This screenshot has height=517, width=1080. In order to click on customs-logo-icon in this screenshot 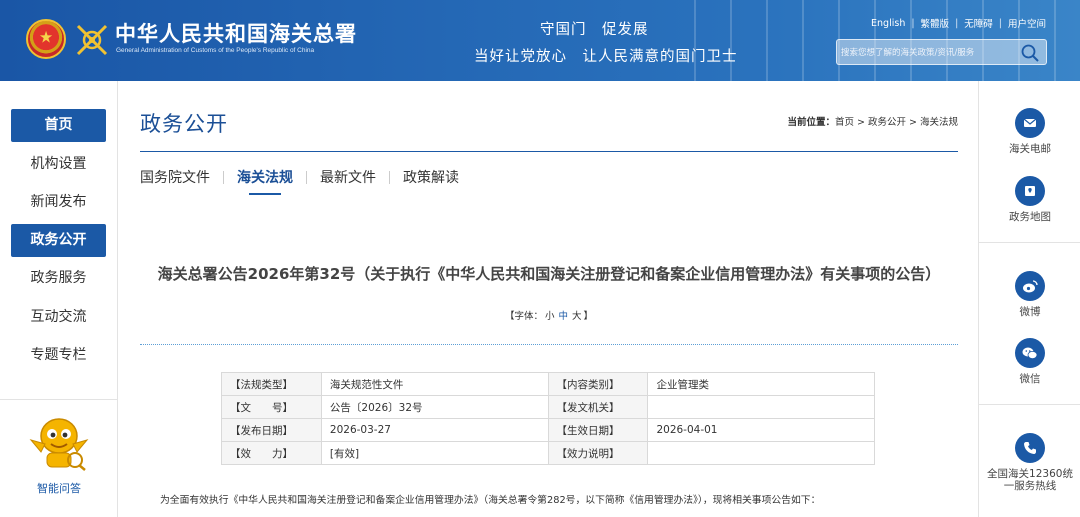, I will do `click(92, 40)`.